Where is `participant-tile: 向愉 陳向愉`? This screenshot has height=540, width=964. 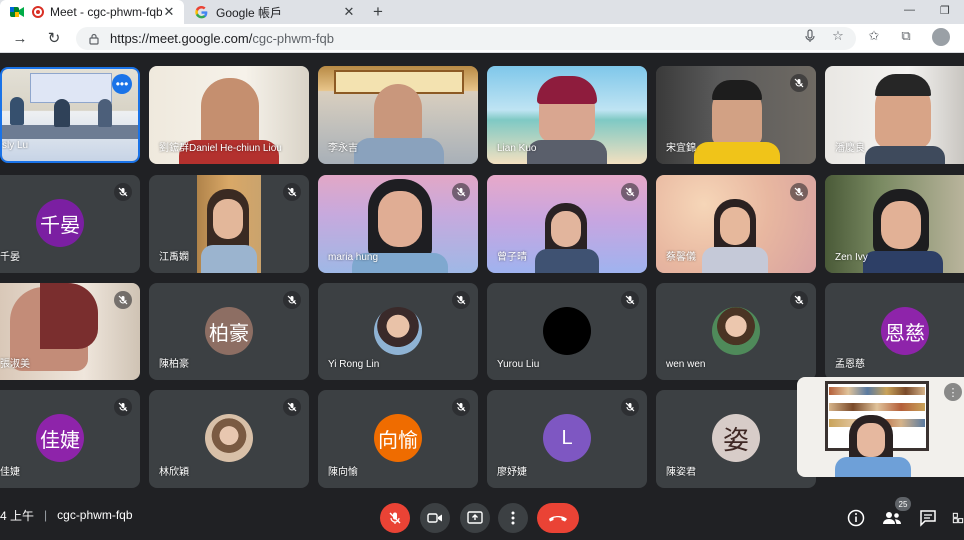 participant-tile: 向愉 陳向愉 is located at coordinates (398, 439).